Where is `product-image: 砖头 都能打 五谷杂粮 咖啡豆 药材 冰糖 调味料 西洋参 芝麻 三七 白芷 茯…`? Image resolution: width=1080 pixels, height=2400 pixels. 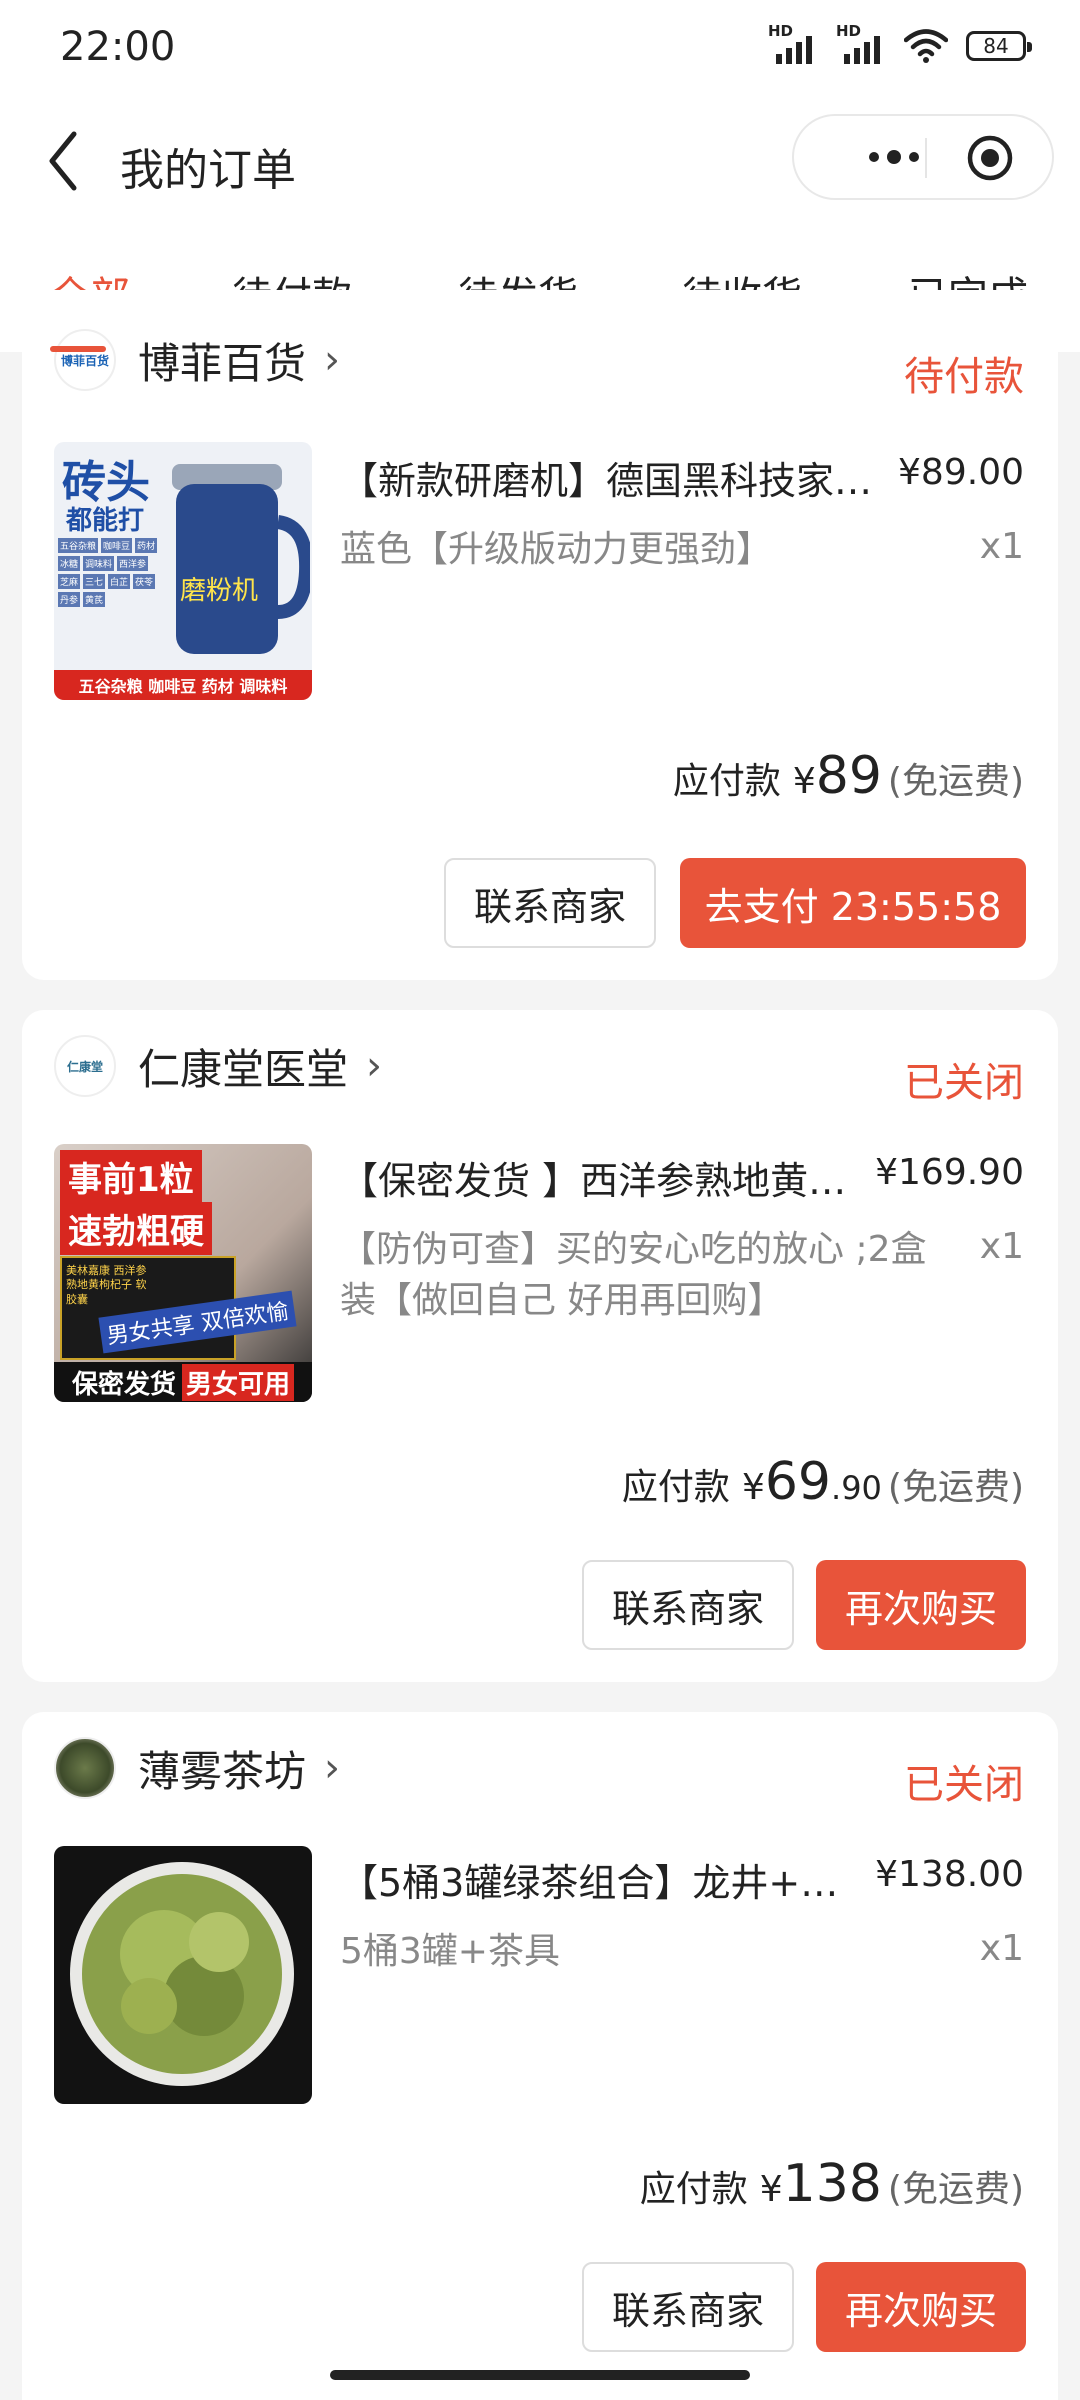 product-image: 砖头 都能打 五谷杂粮 咖啡豆 药材 冰糖 调味料 西洋参 芝麻 三七 白芷 茯… is located at coordinates (183, 571).